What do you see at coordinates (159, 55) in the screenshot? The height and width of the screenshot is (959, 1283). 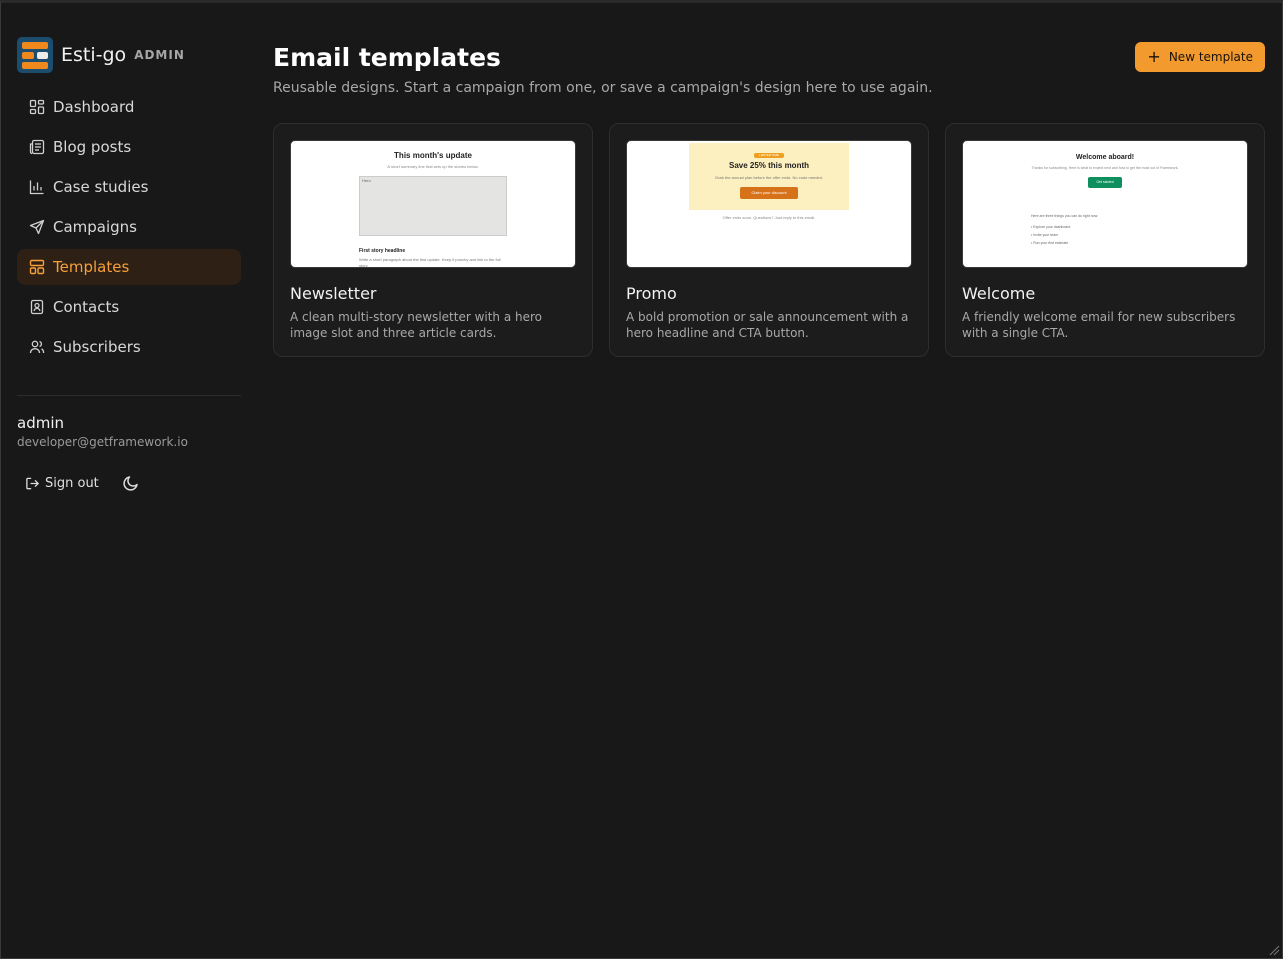 I see `brand-tag: ADMIN` at bounding box center [159, 55].